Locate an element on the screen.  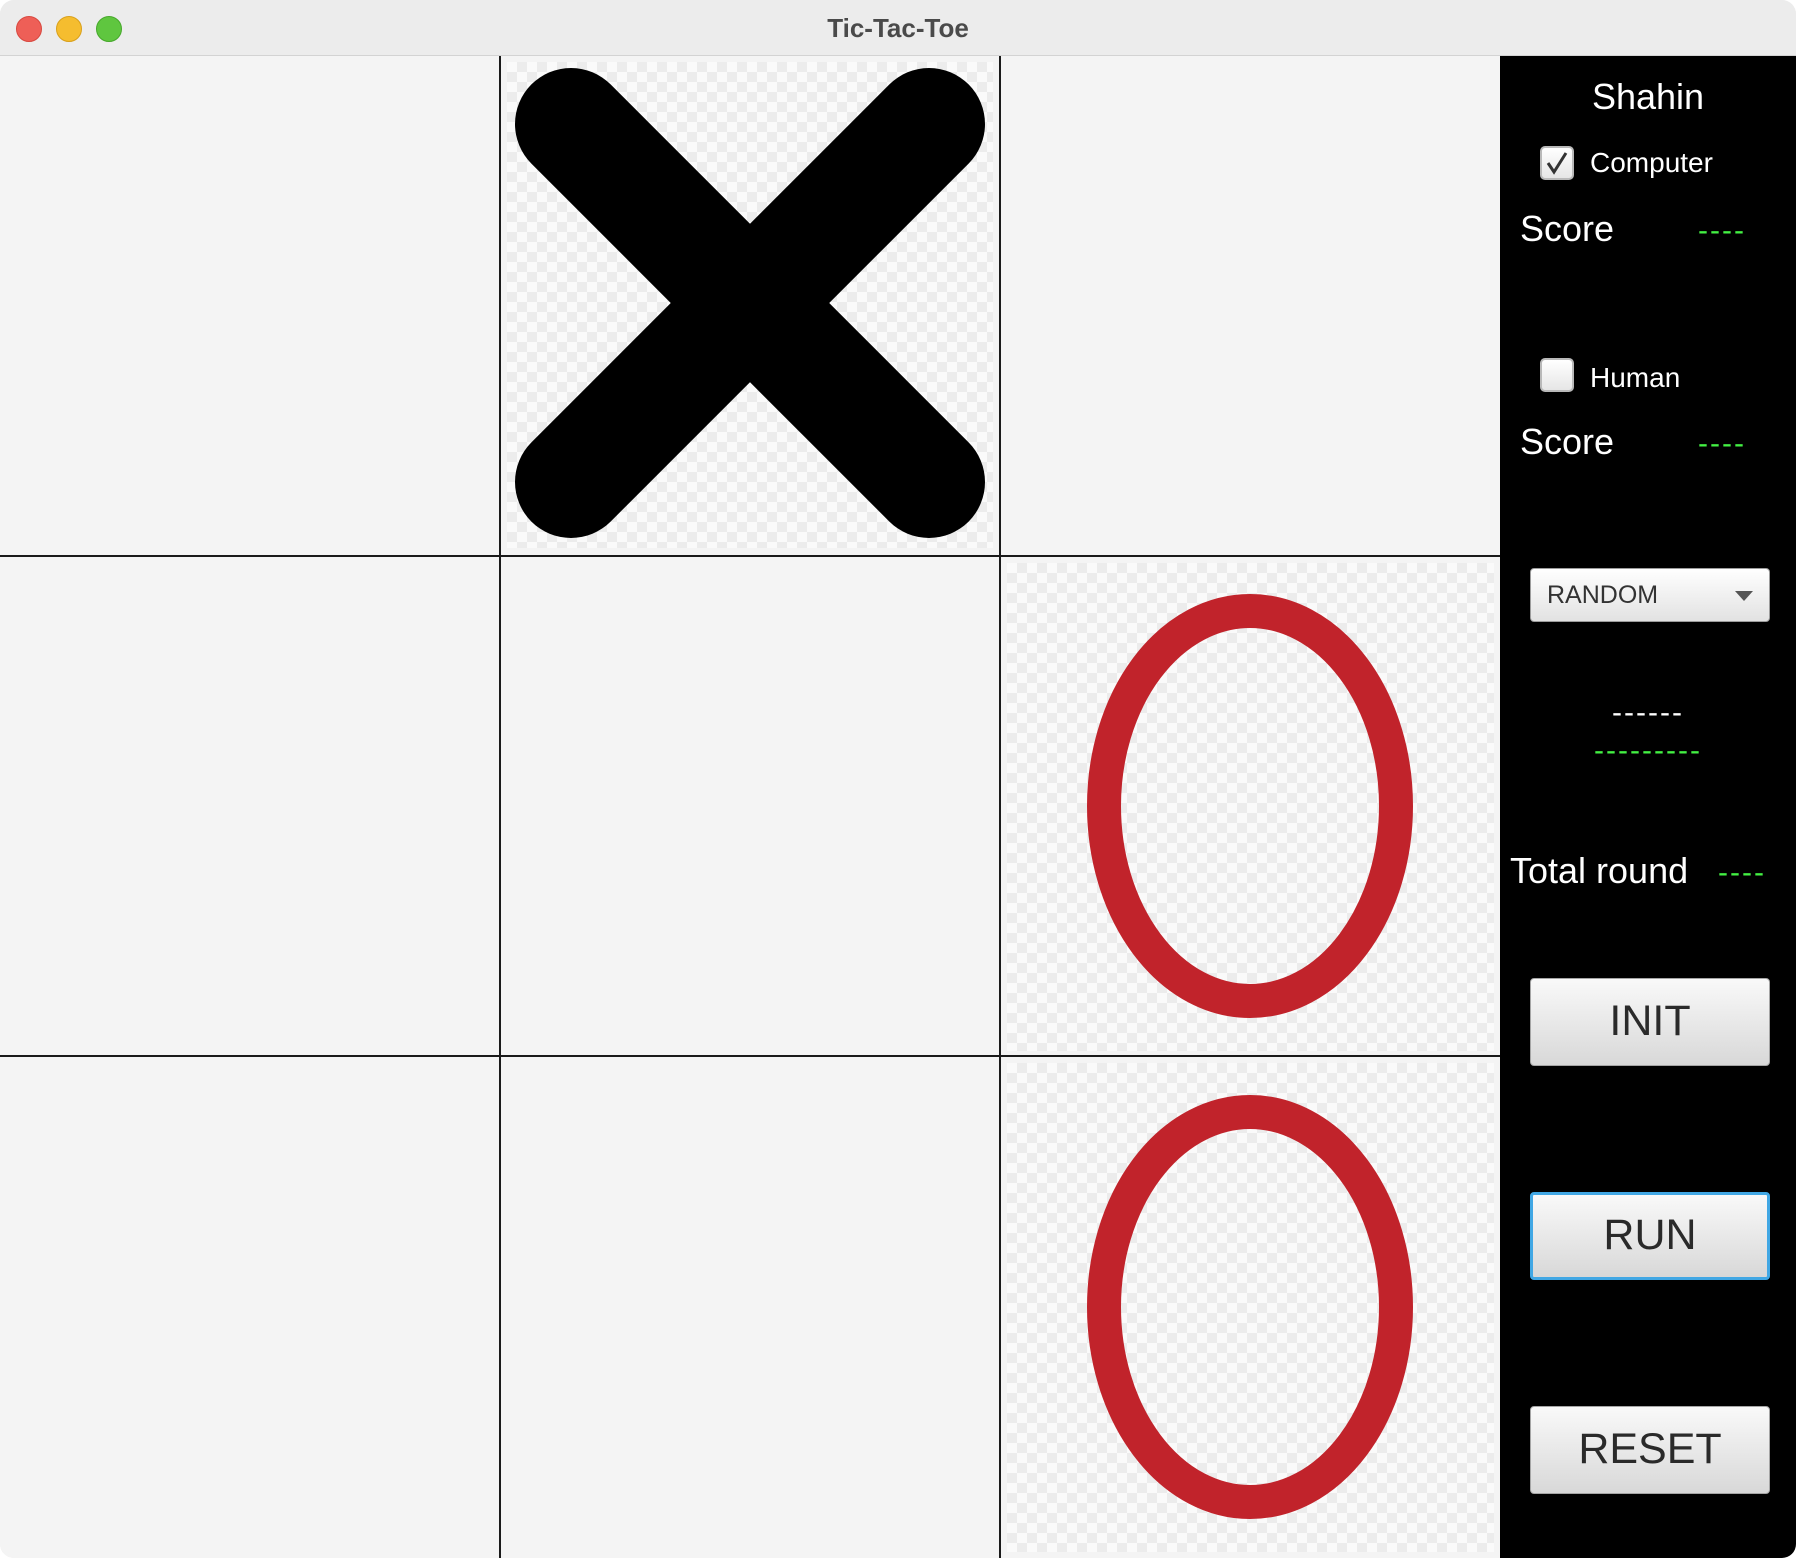
checkmark-icon is located at coordinates (1557, 163).